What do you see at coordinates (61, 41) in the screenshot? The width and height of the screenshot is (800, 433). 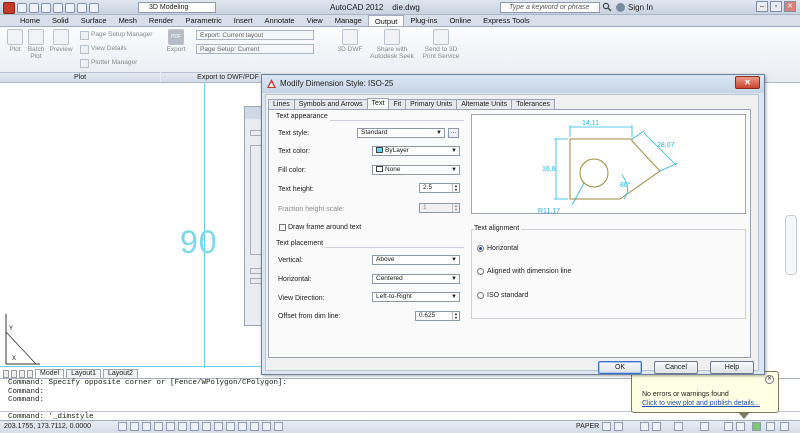 I see `preview-button: Preview` at bounding box center [61, 41].